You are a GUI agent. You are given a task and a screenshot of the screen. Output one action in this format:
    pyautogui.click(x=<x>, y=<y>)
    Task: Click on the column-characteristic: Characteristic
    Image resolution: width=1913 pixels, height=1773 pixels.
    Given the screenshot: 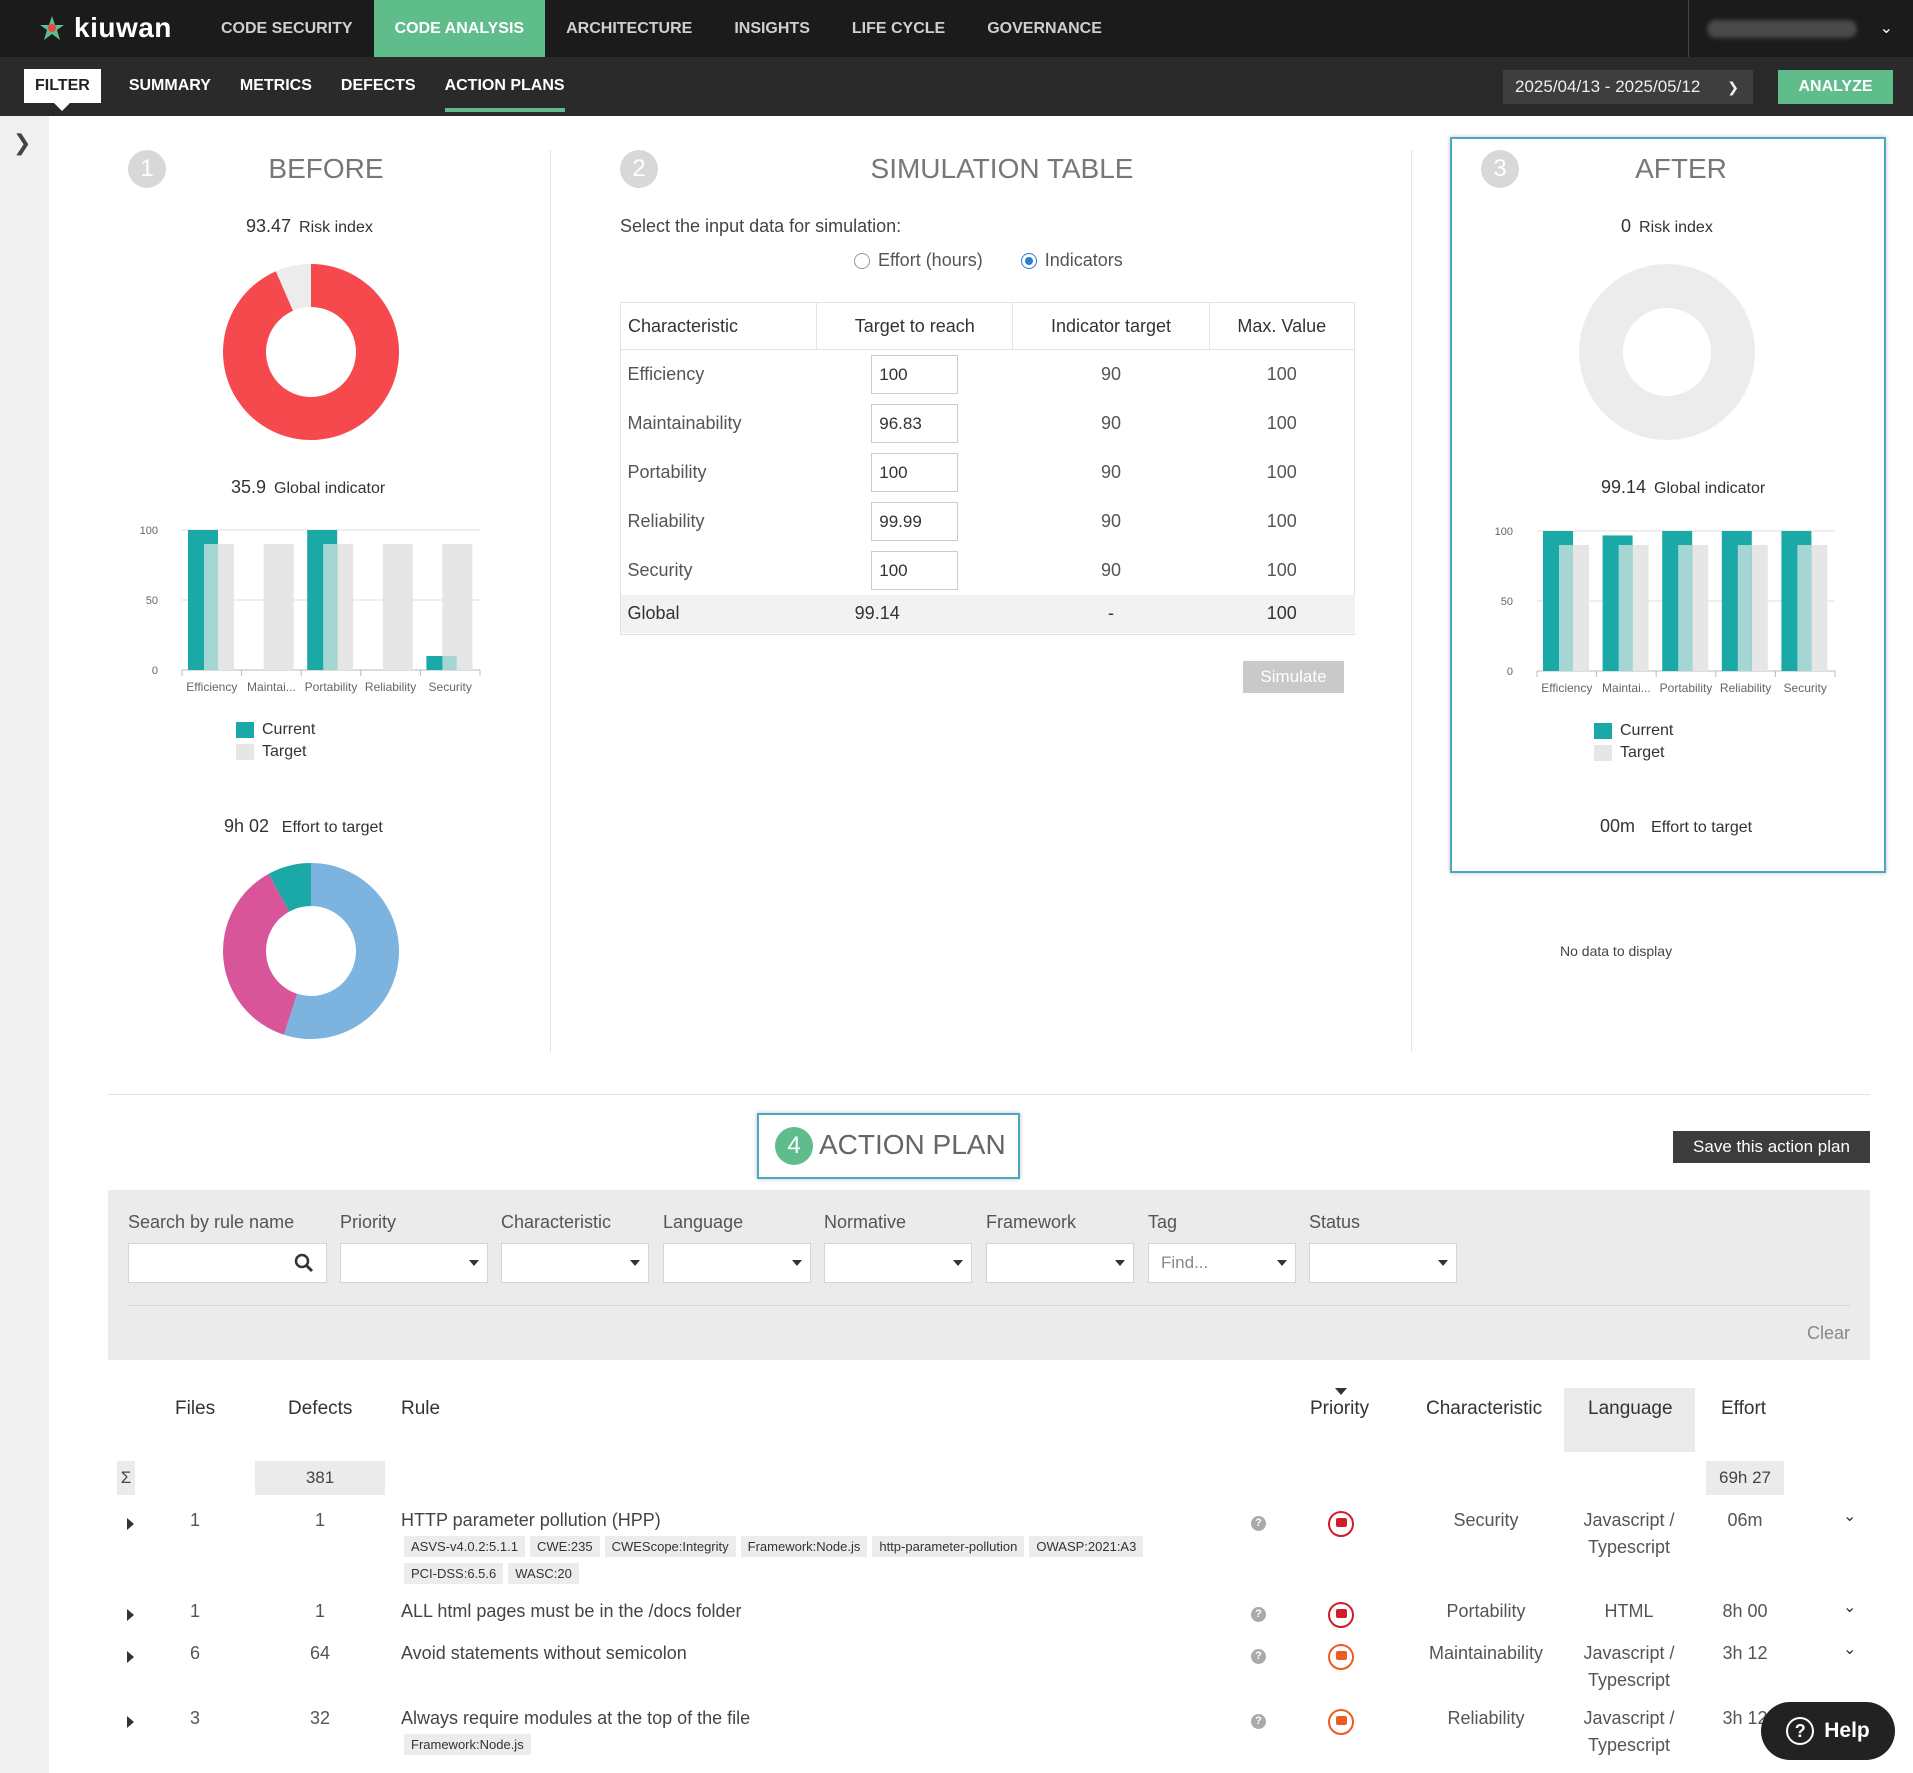 What is the action you would take?
    pyautogui.click(x=1484, y=1409)
    